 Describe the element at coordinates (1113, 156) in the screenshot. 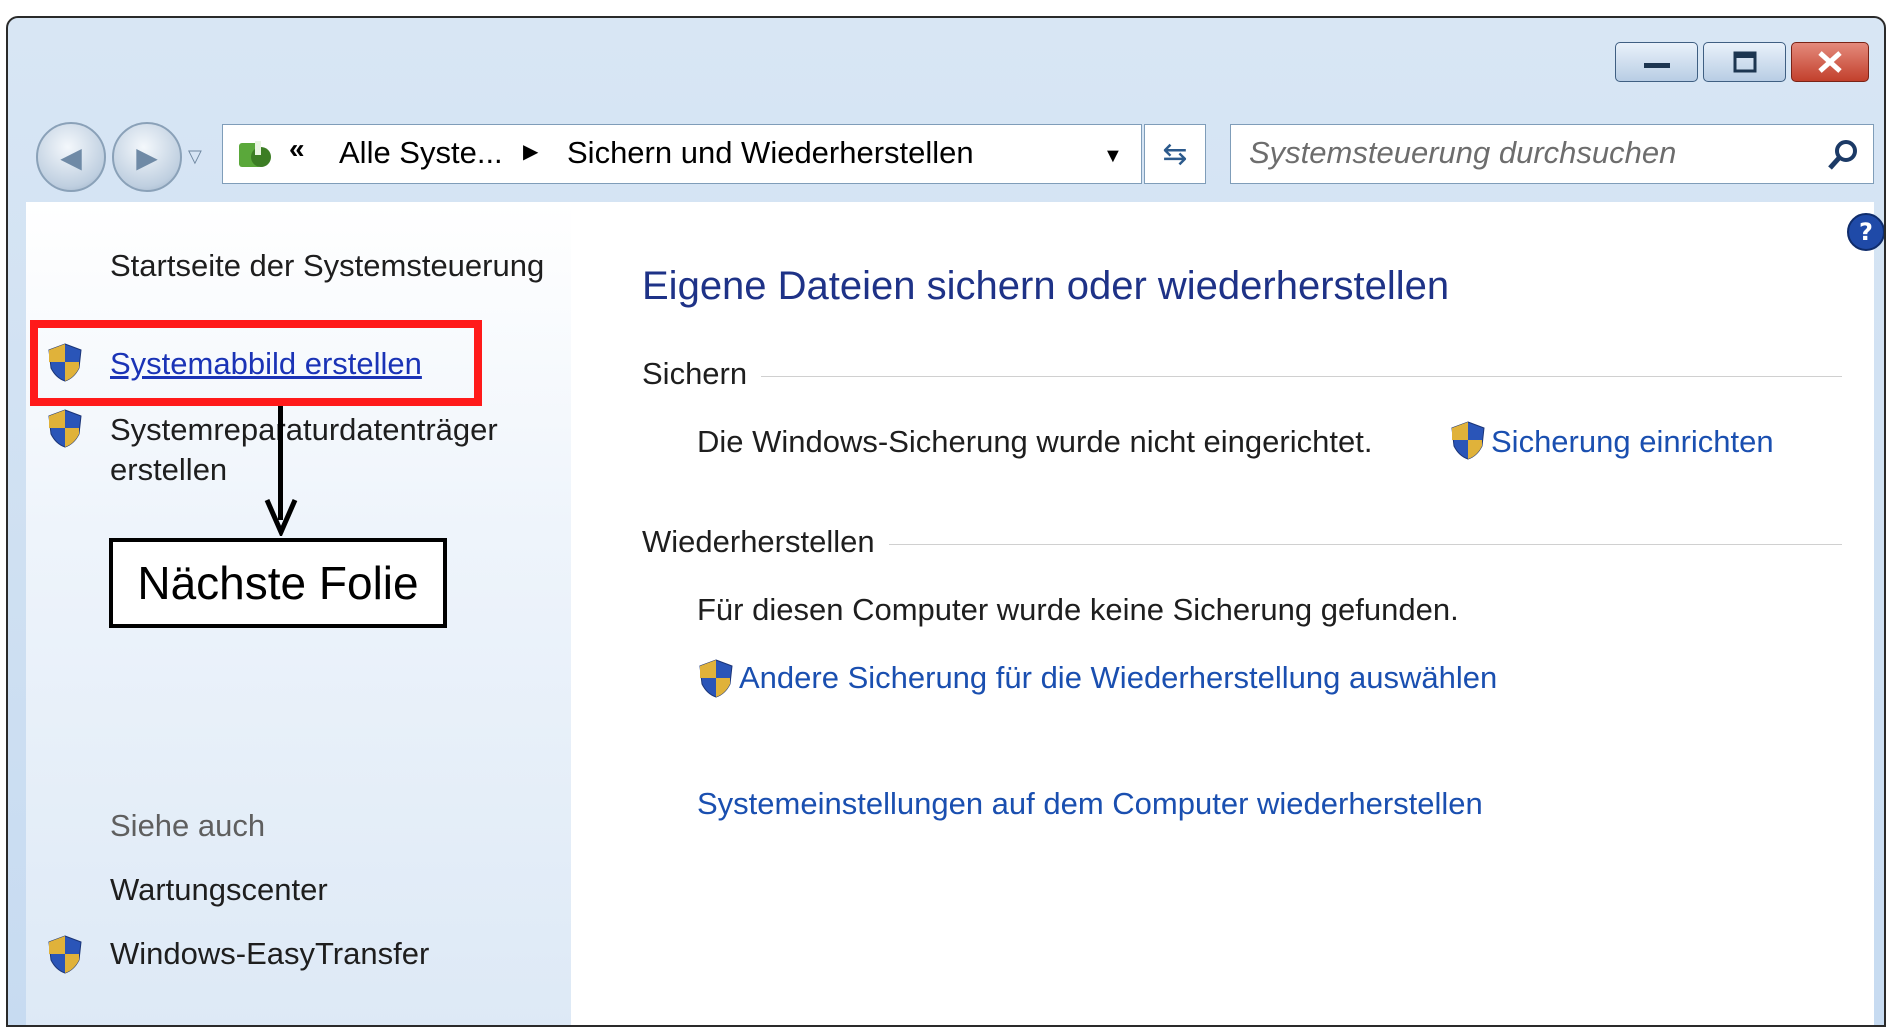

I see `address-dropdown-icon: ▼` at that location.